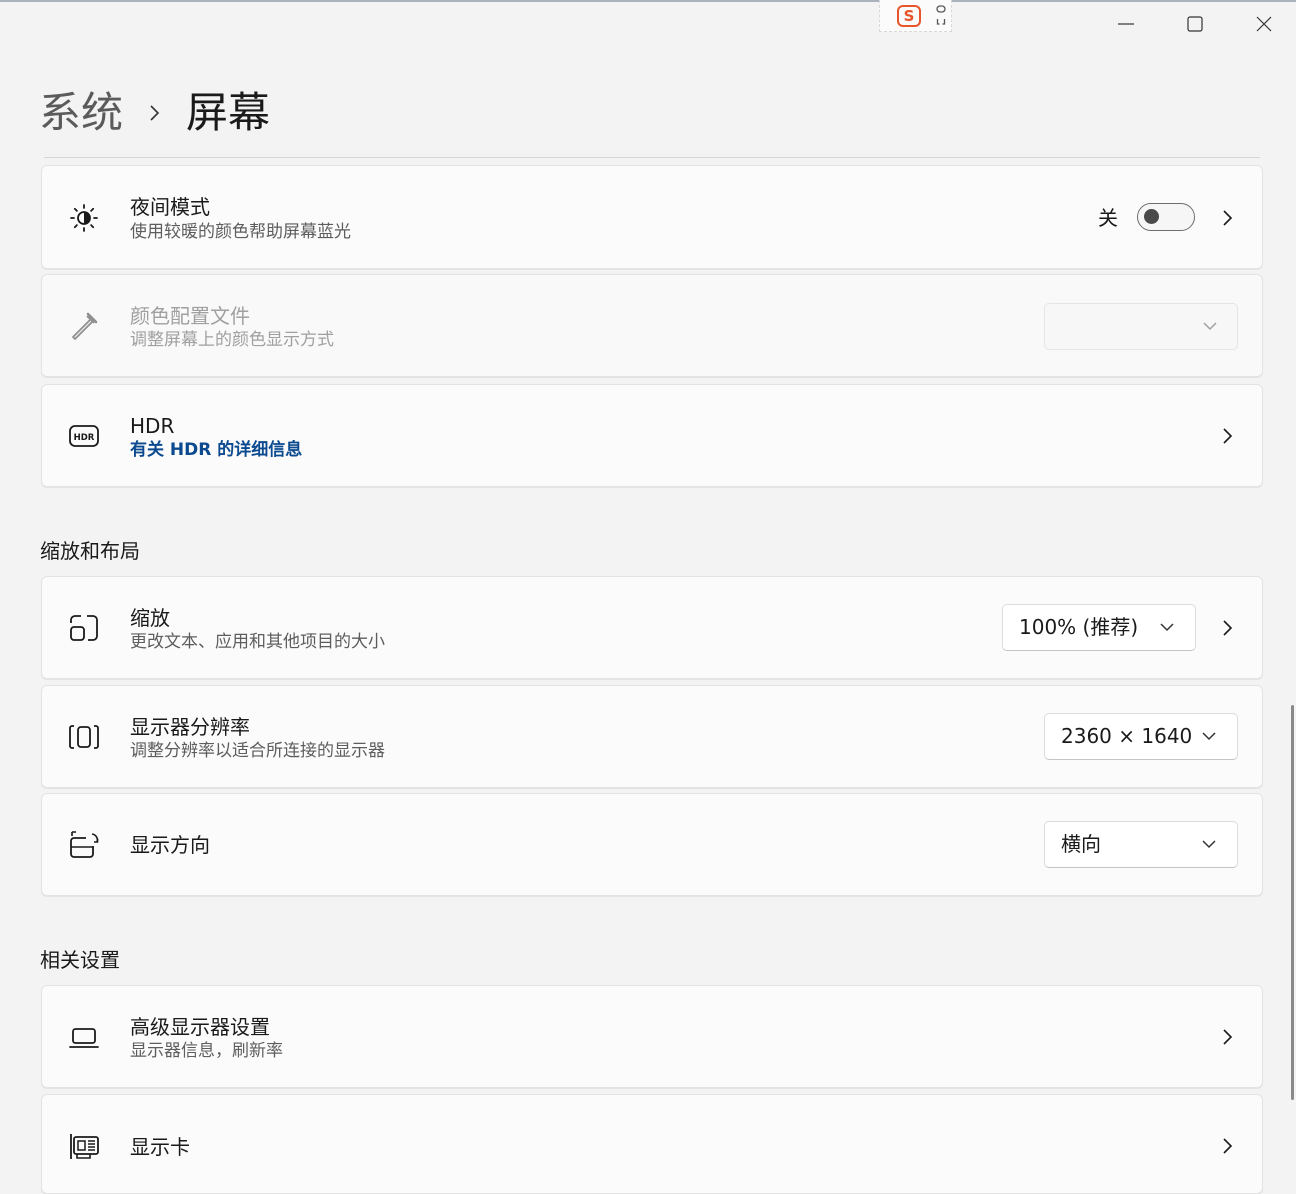  What do you see at coordinates (90, 551) in the screenshot?
I see `section-title-scale-layout: 缩放和布局` at bounding box center [90, 551].